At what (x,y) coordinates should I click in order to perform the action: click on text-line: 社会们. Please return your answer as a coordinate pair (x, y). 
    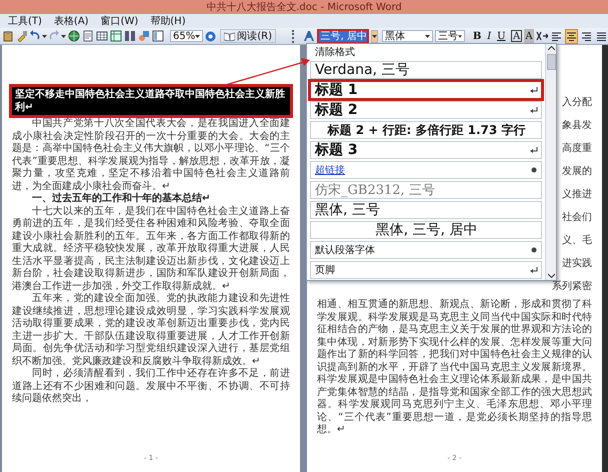
    Looking at the image, I should click on (577, 218).